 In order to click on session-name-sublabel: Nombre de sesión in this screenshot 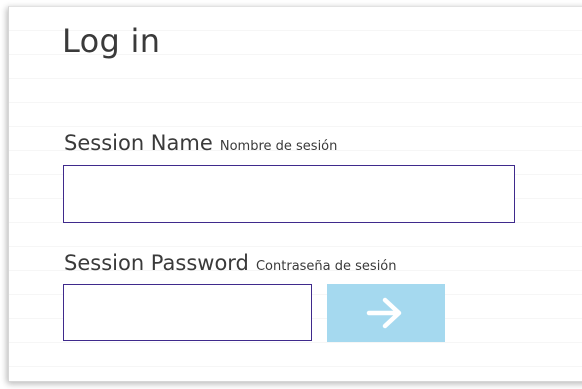, I will do `click(278, 146)`.